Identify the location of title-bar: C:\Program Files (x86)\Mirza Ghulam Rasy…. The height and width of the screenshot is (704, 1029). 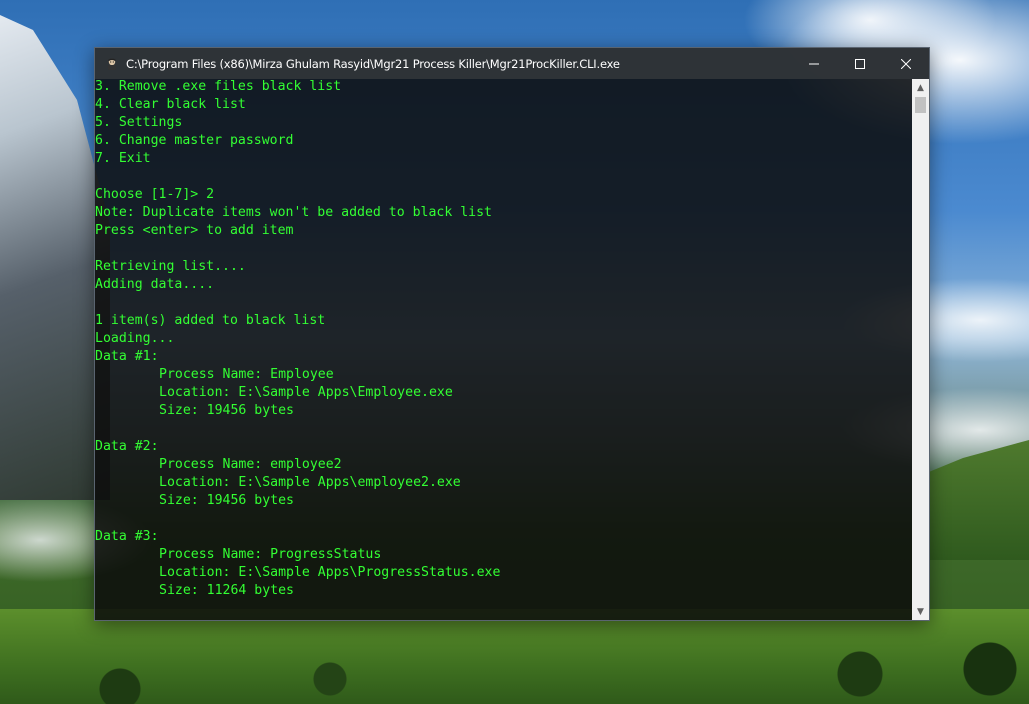
(512, 63).